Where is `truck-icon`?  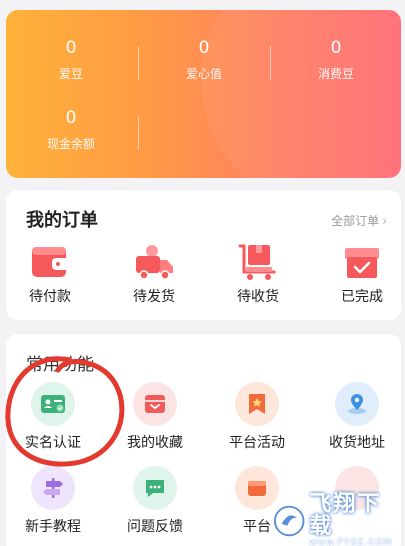 truck-icon is located at coordinates (154, 262).